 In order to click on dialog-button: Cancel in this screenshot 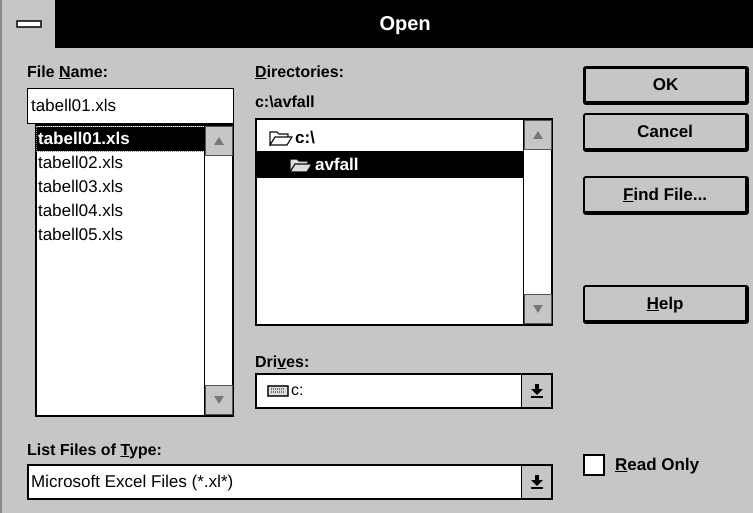, I will do `click(666, 132)`.